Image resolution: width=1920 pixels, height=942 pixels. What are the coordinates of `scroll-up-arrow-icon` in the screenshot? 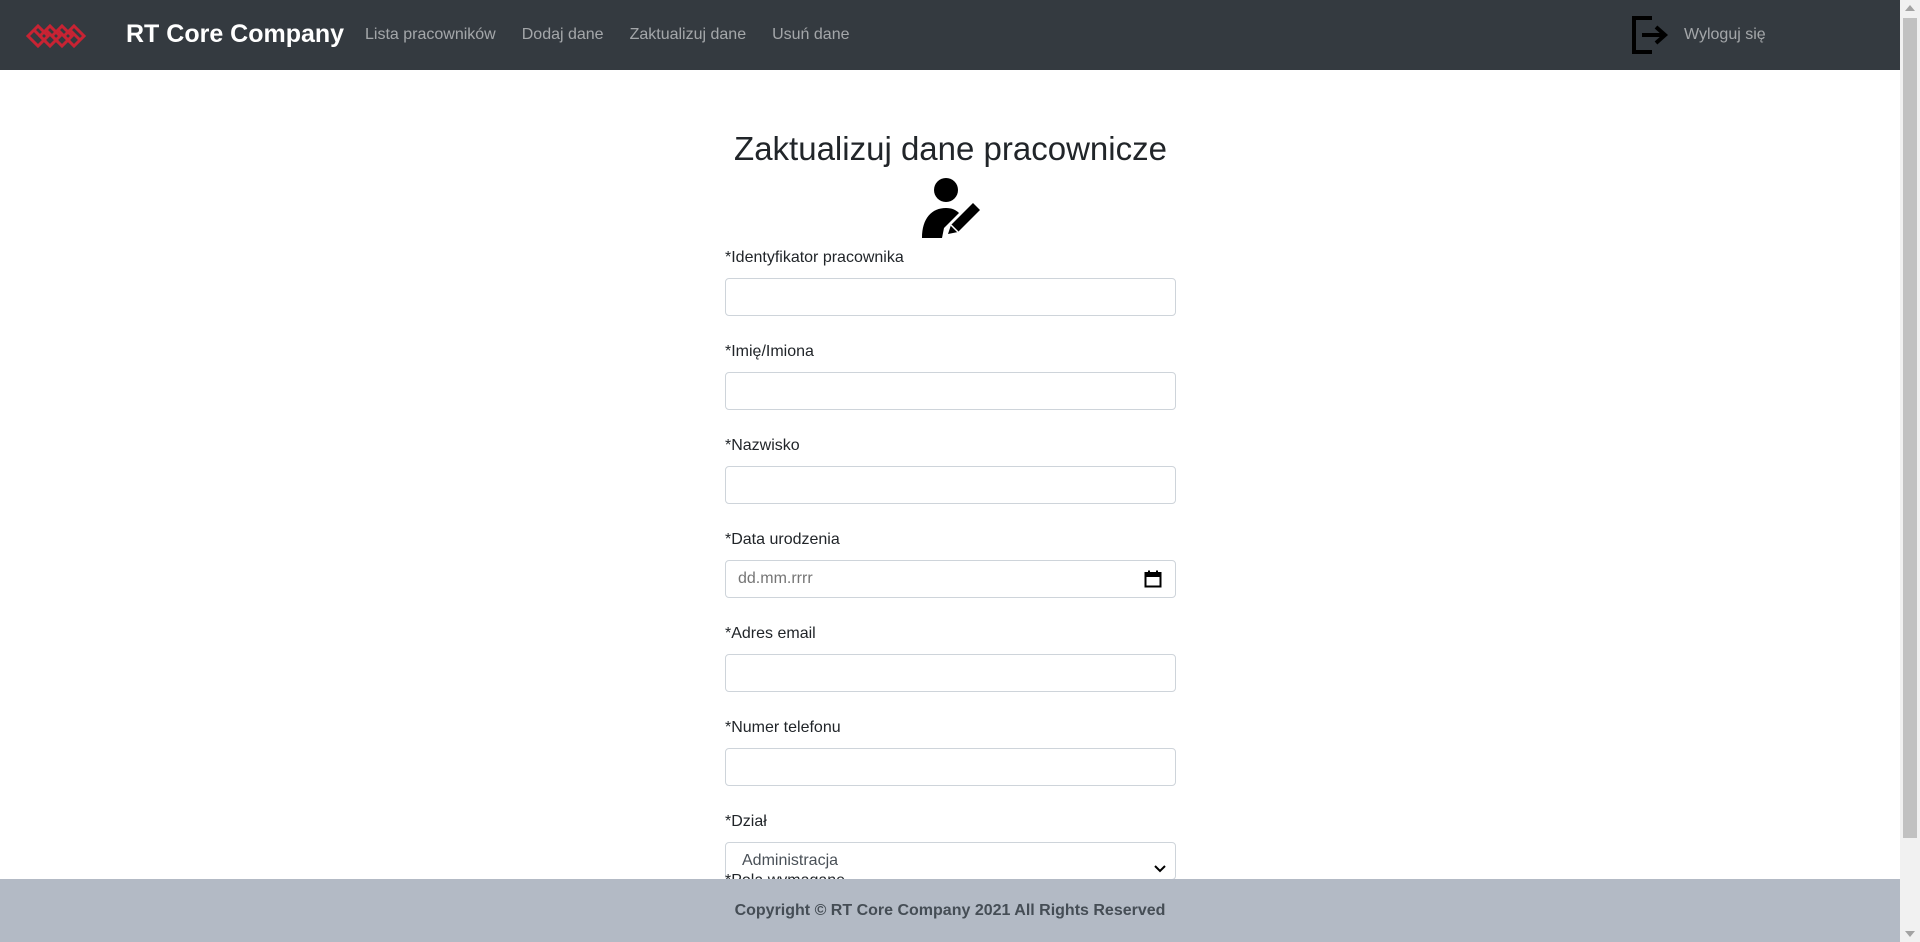 It's located at (1910, 8).